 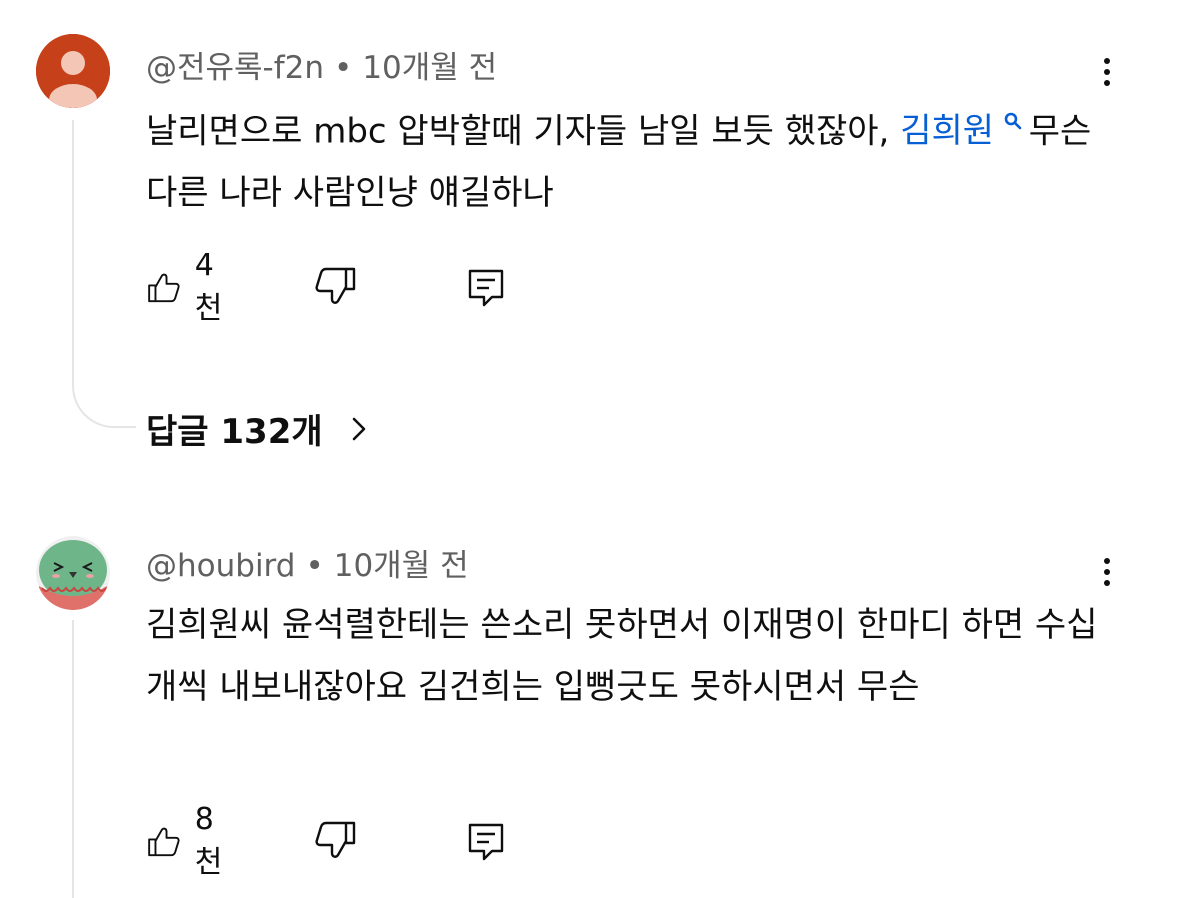 I want to click on author-name: @전유록-f2n, so click(x=235, y=68).